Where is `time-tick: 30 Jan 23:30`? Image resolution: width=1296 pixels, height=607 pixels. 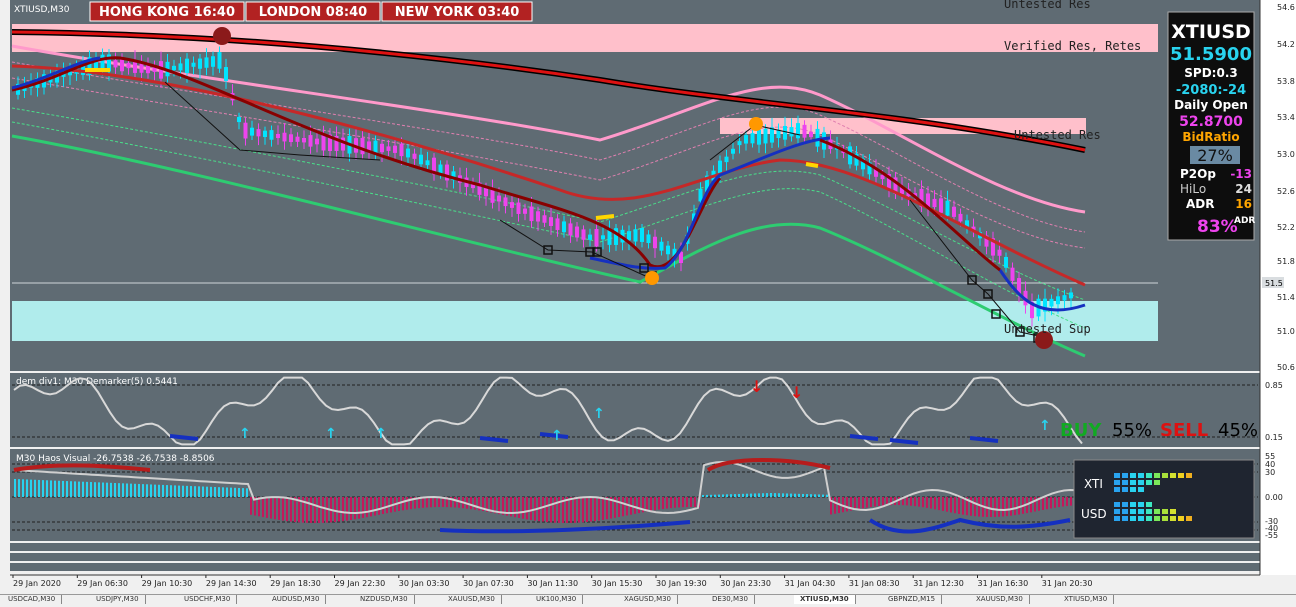
time-tick: 30 Jan 23:30 is located at coordinates (745, 583).